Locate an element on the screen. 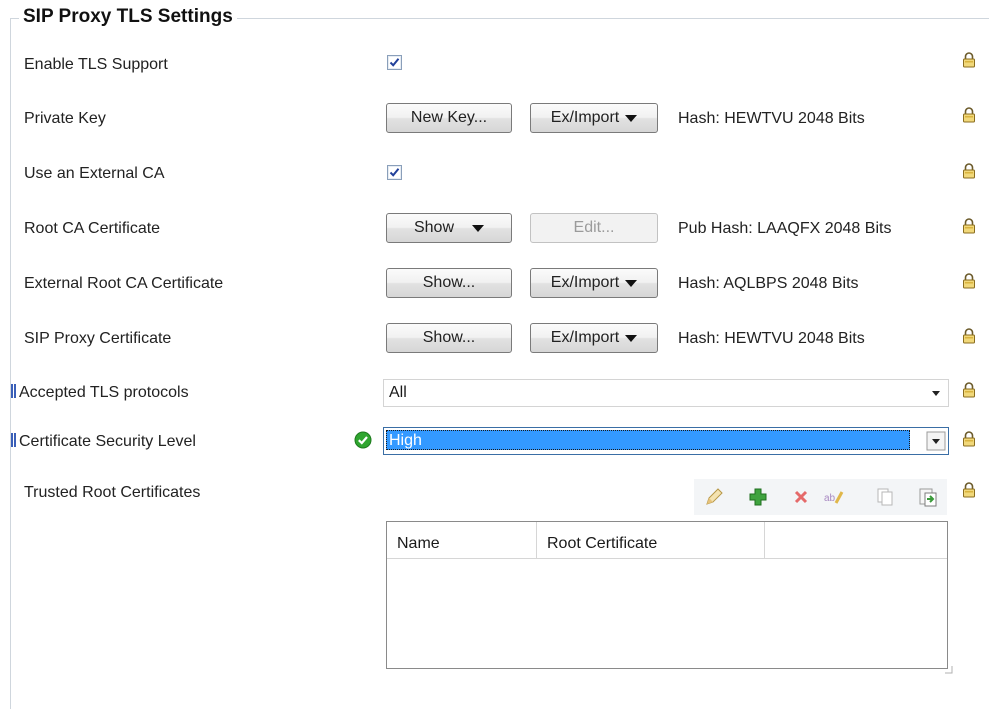 The image size is (989, 709). accepted-tls-label: Accepted TLS protocols is located at coordinates (100, 393).